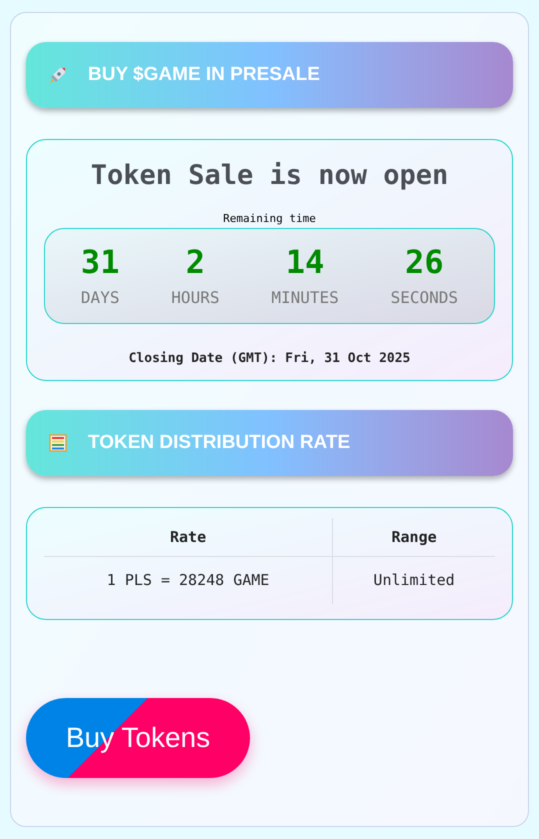 The width and height of the screenshot is (539, 839). Describe the element at coordinates (188, 580) in the screenshot. I see `table-cell: 1 PLS = 28248 GAME` at that location.